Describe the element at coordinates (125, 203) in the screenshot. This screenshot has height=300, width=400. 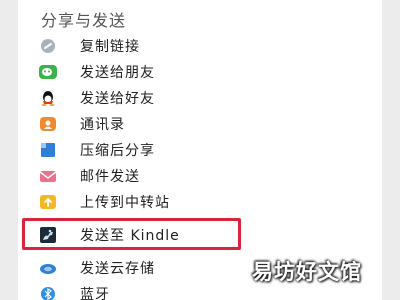
I see `menu-item-label: 上传到中转站` at that location.